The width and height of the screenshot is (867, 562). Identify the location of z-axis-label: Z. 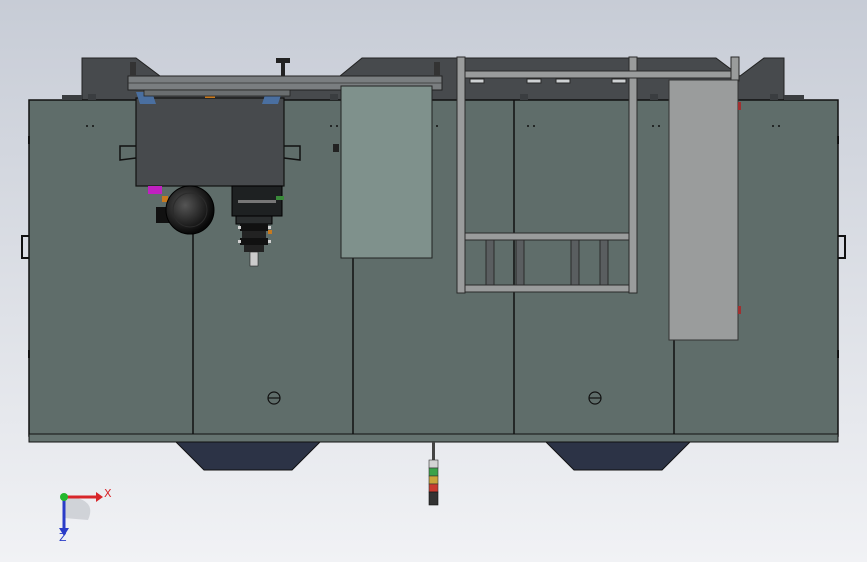
(63, 537).